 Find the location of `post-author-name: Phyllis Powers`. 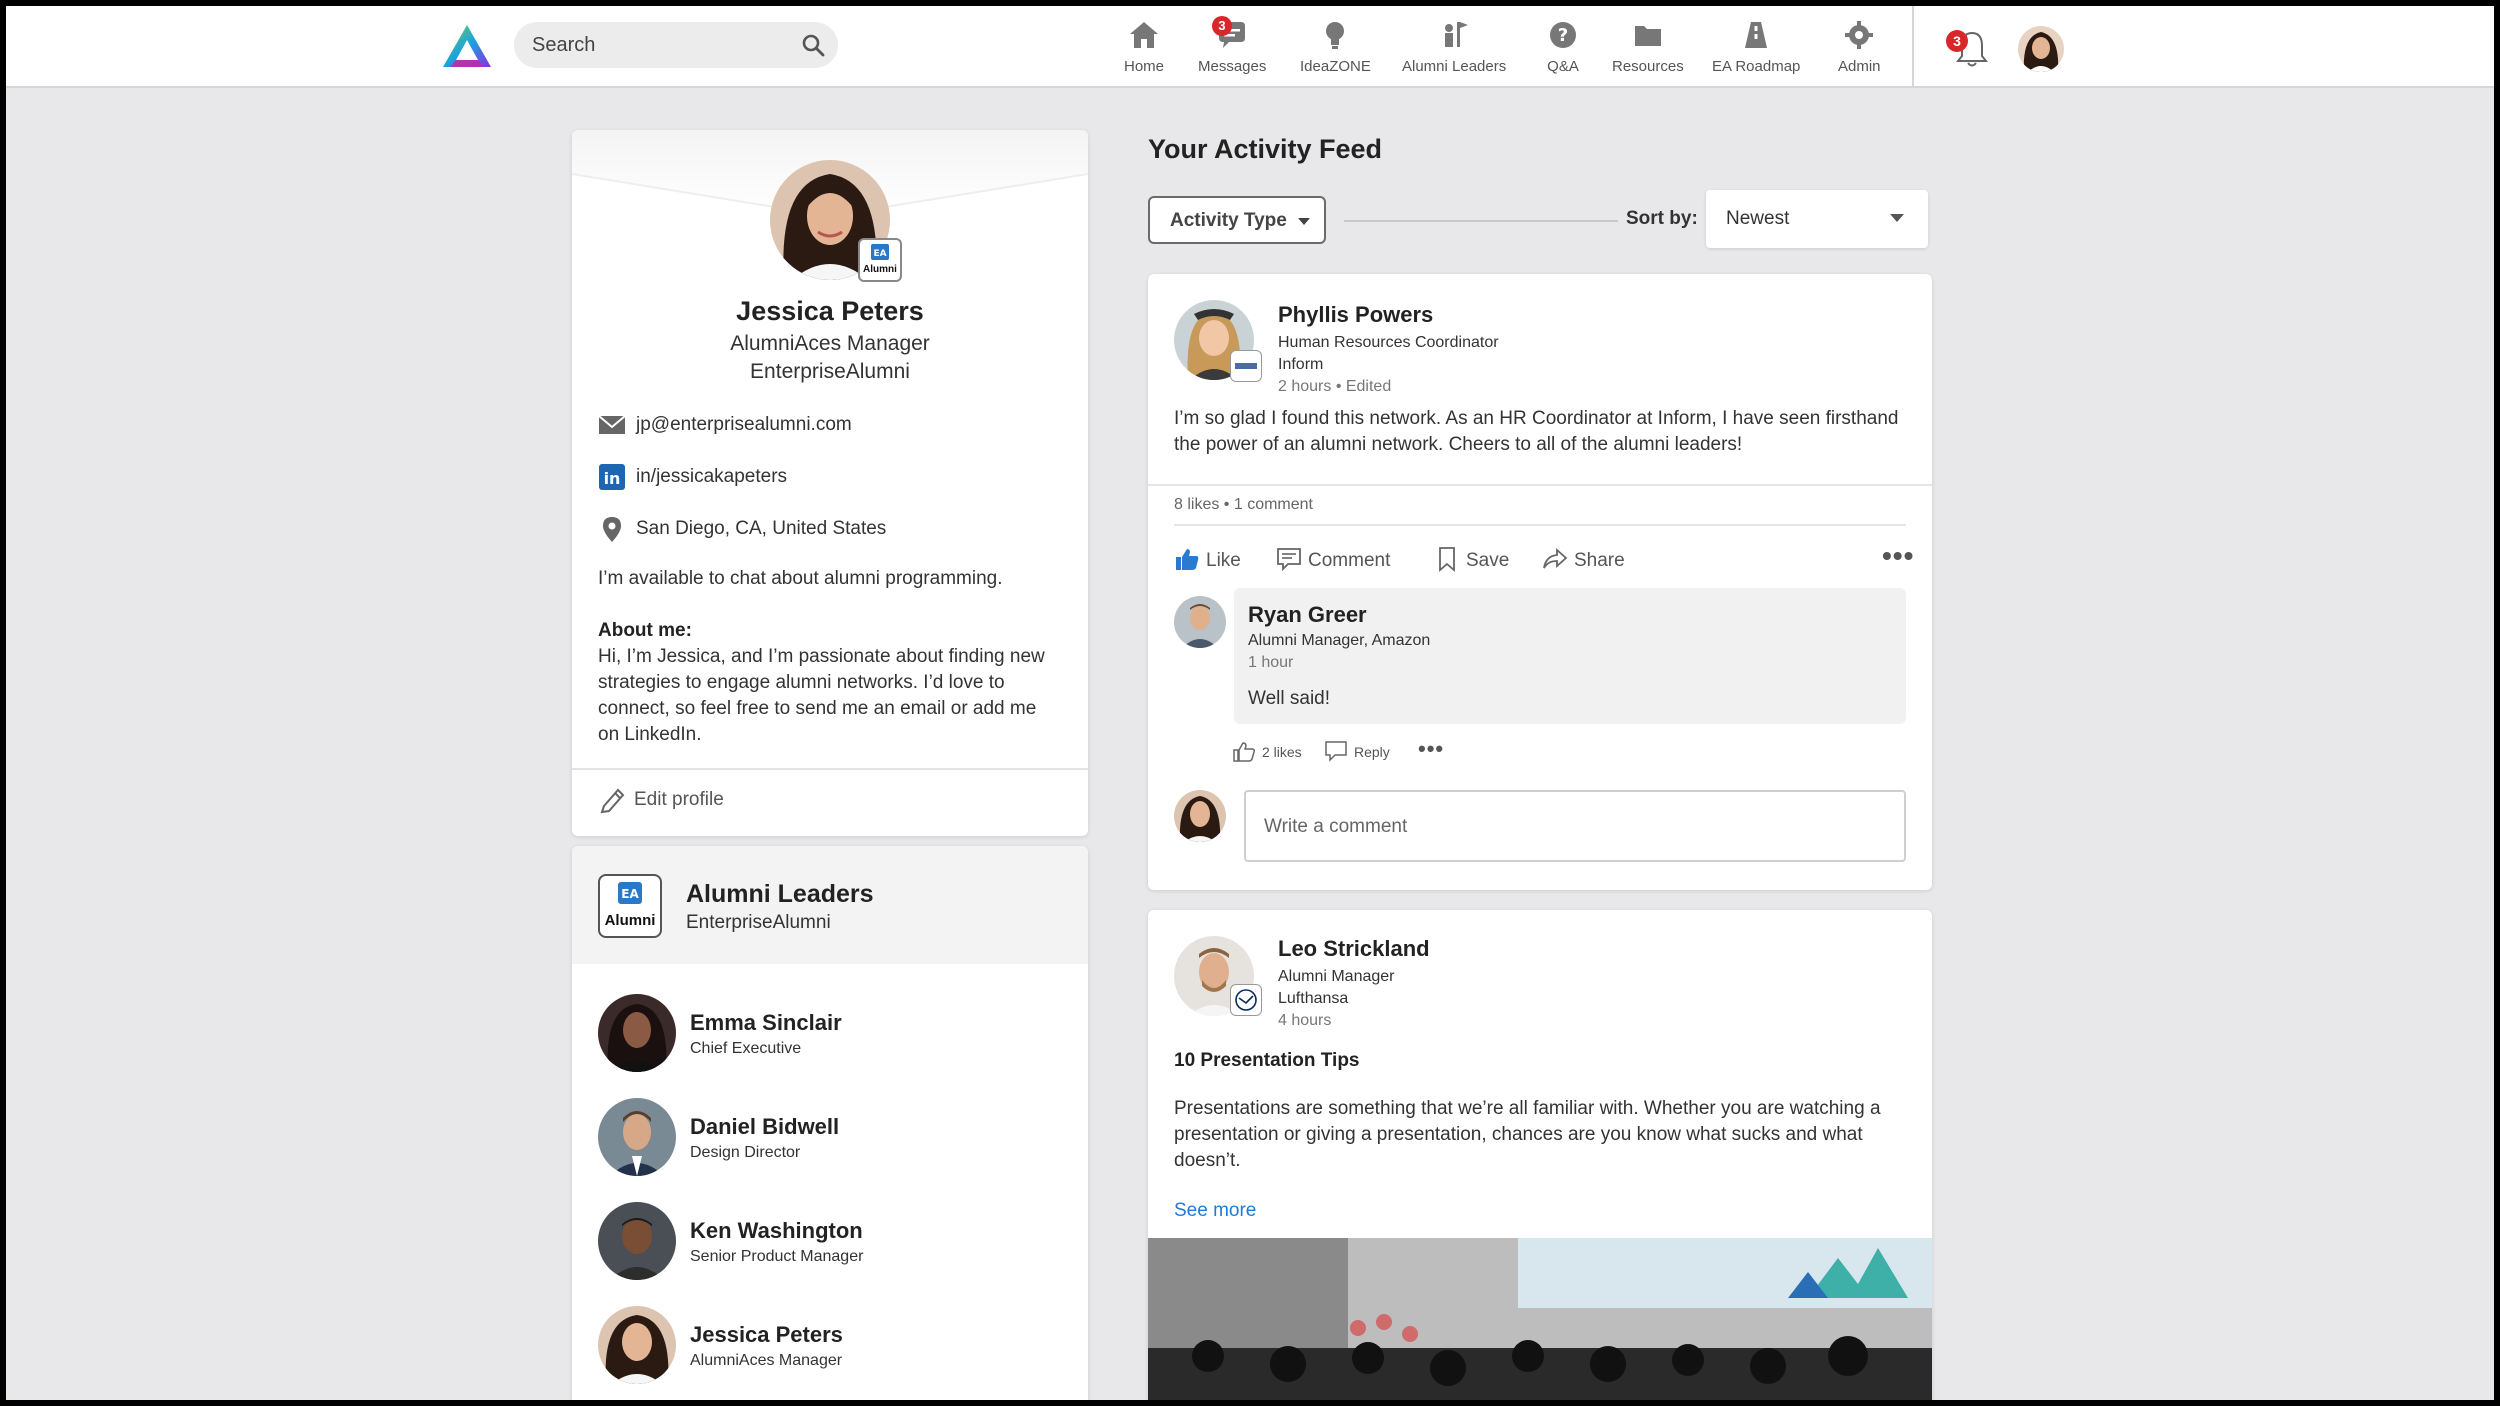

post-author-name: Phyllis Powers is located at coordinates (1355, 315).